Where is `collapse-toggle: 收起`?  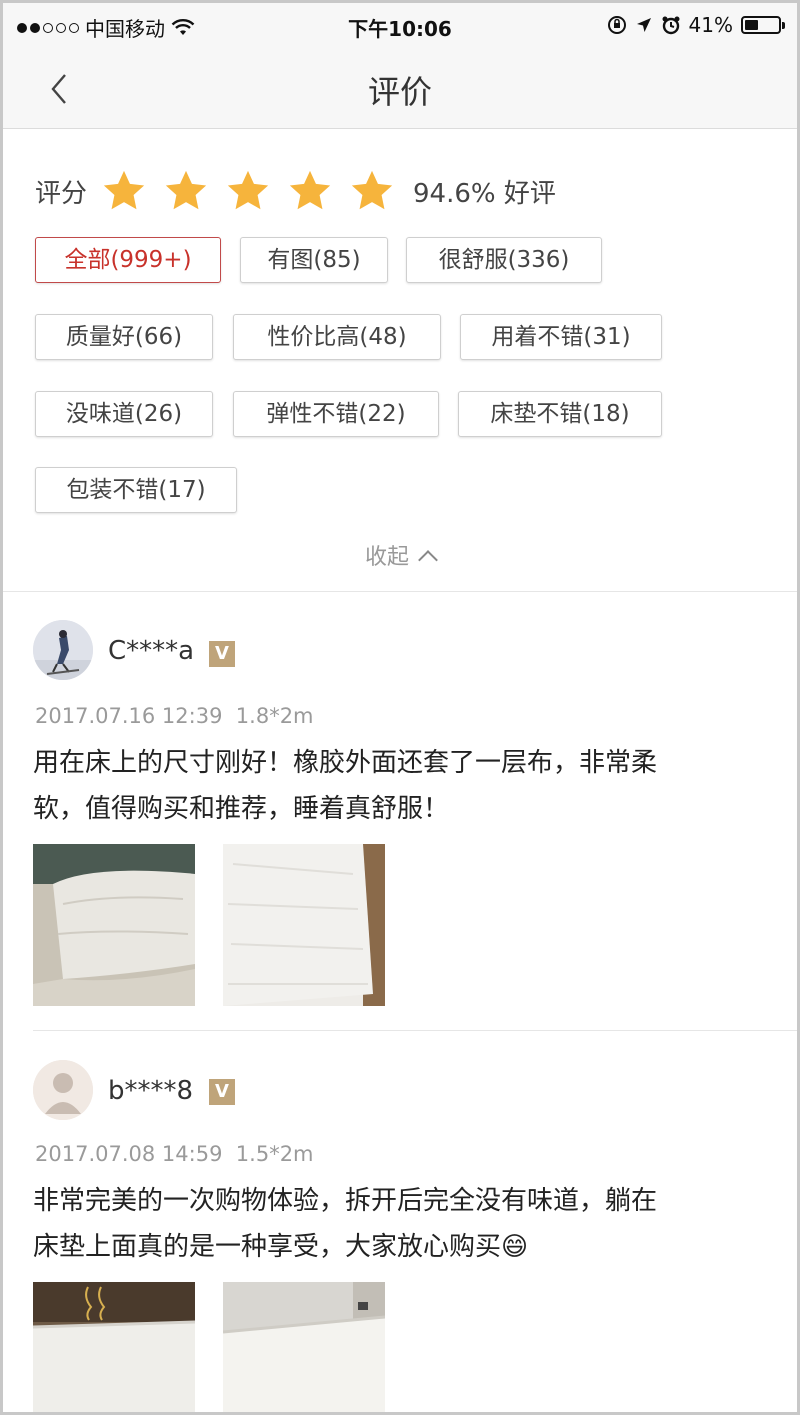
collapse-toggle: 收起 is located at coordinates (400, 555).